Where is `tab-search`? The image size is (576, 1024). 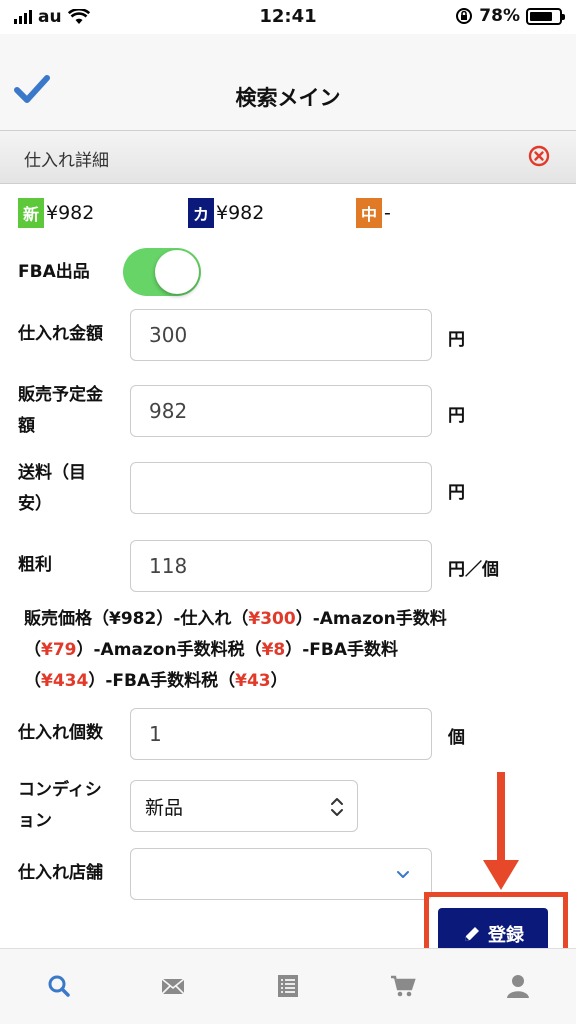 tab-search is located at coordinates (59, 986).